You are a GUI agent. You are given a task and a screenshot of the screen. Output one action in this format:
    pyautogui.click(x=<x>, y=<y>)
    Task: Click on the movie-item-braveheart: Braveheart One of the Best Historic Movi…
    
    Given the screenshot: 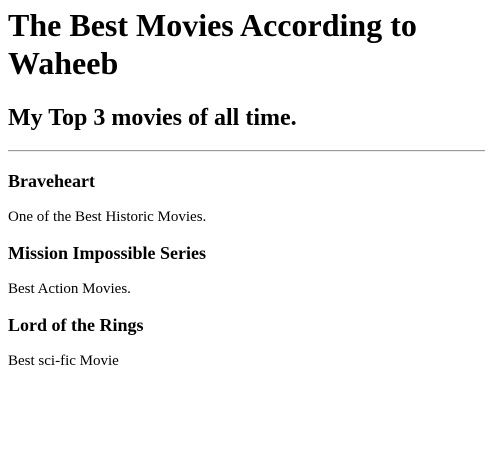 What is the action you would take?
    pyautogui.click(x=246, y=198)
    